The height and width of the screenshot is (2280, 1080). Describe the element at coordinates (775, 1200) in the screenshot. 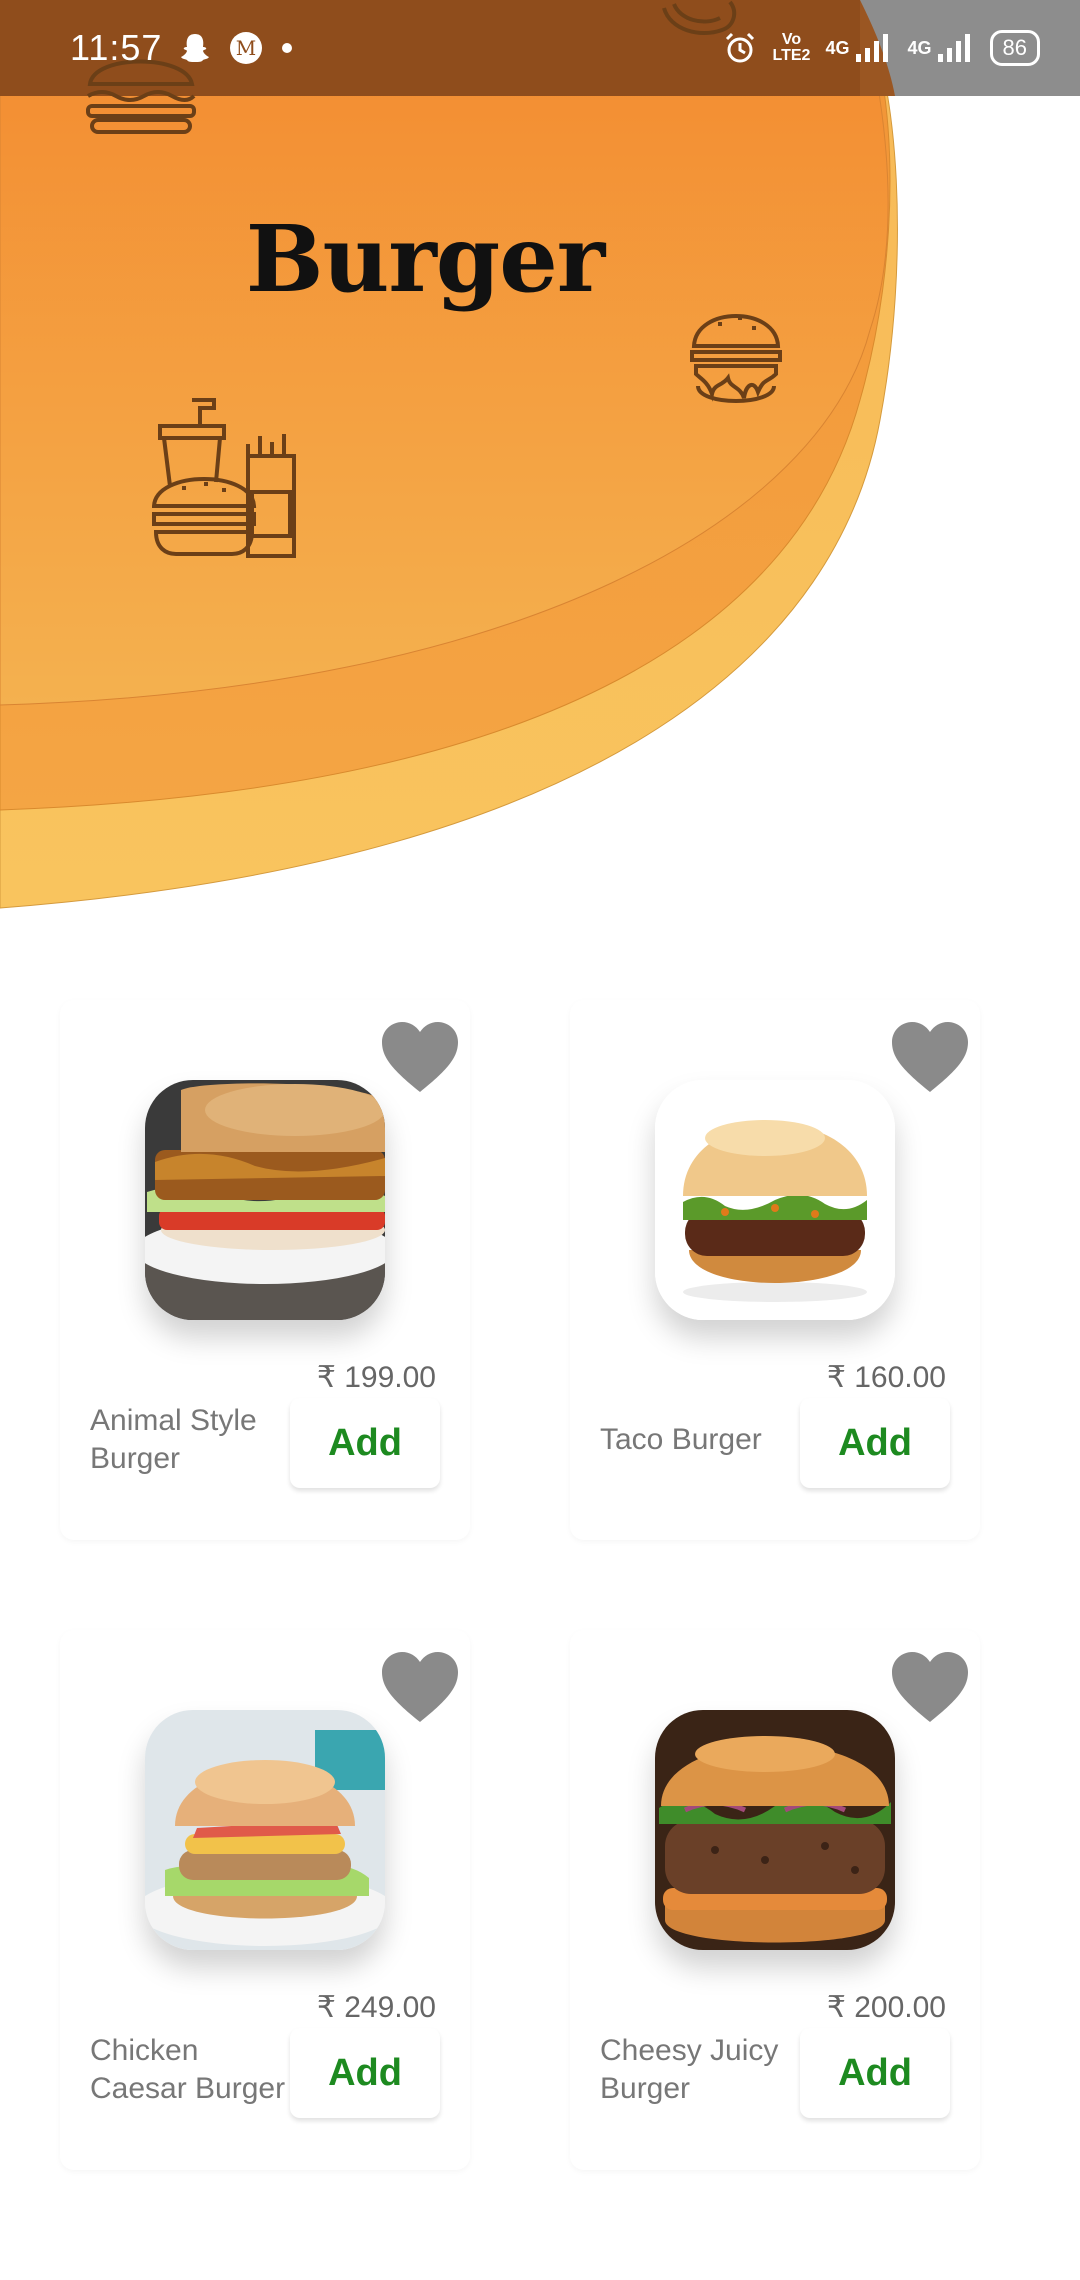

I see `product-image-taco-burger` at that location.